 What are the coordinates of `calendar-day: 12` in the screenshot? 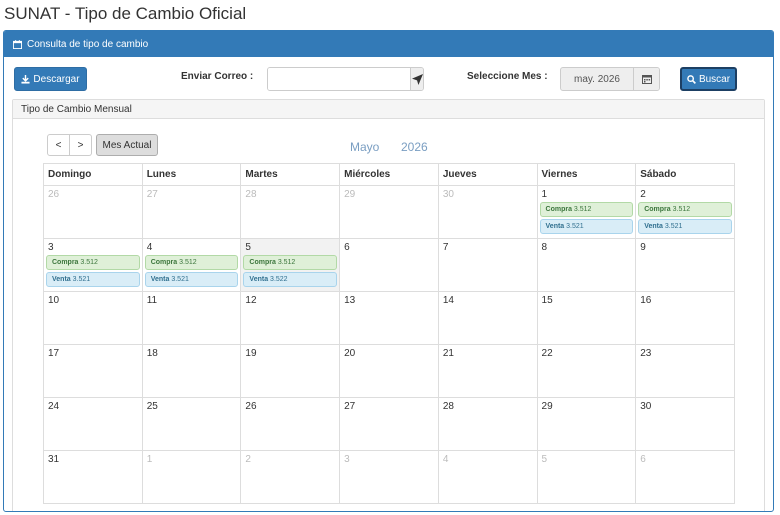 It's located at (290, 318).